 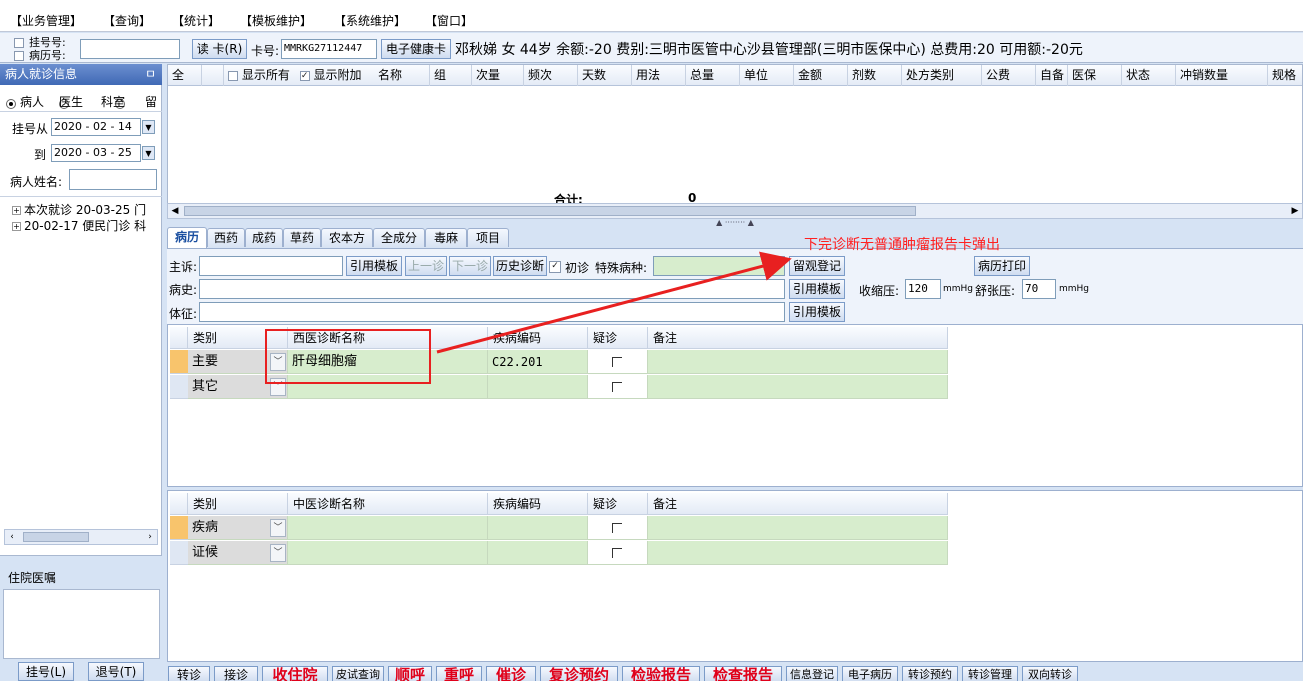 What do you see at coordinates (236, 673) in the screenshot?
I see `action-button-receive: 接诊` at bounding box center [236, 673].